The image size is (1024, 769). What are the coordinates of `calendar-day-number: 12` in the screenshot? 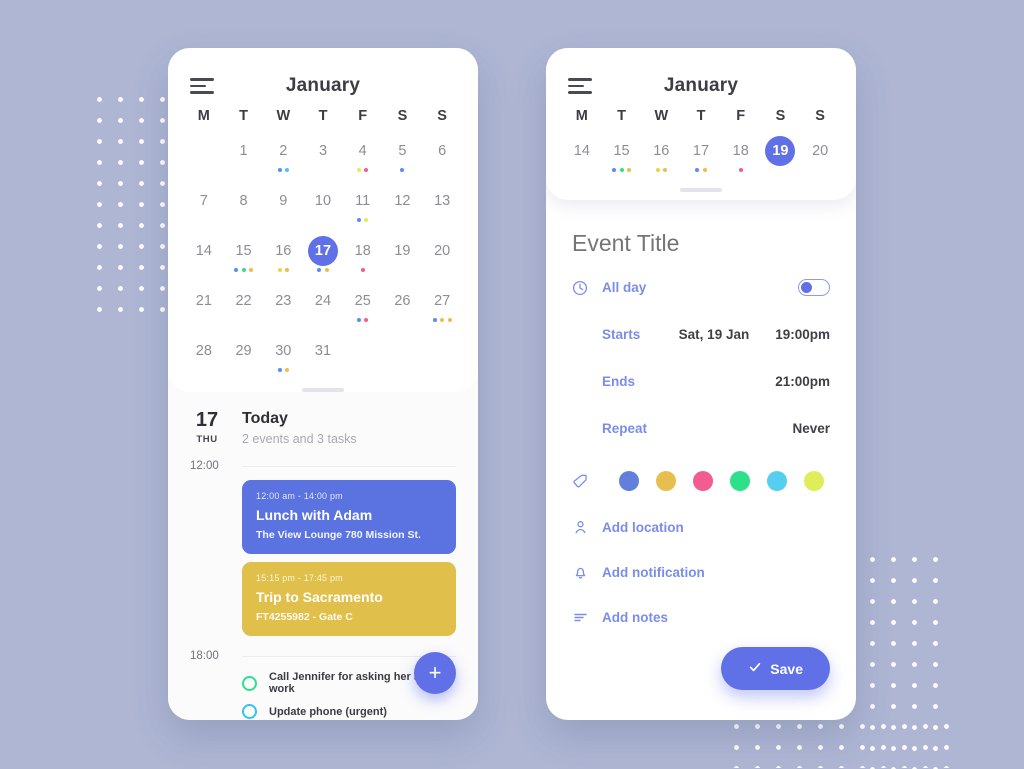 It's located at (402, 201).